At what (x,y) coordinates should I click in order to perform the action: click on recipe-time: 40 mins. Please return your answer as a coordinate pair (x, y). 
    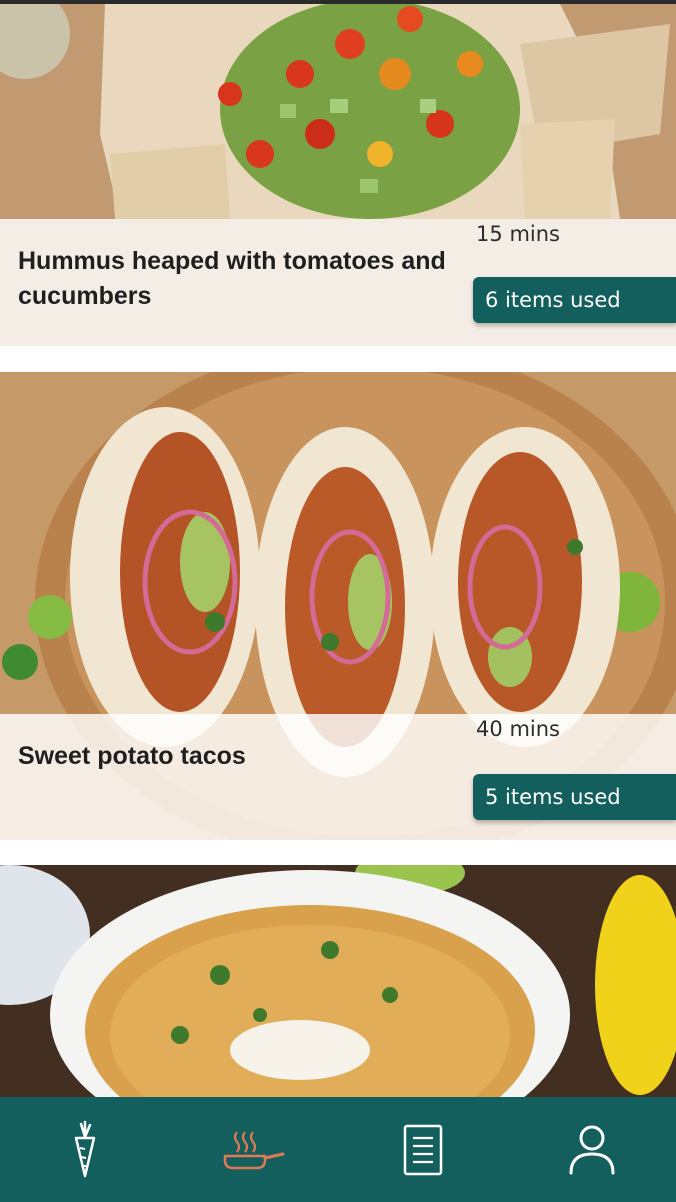
    Looking at the image, I should click on (518, 729).